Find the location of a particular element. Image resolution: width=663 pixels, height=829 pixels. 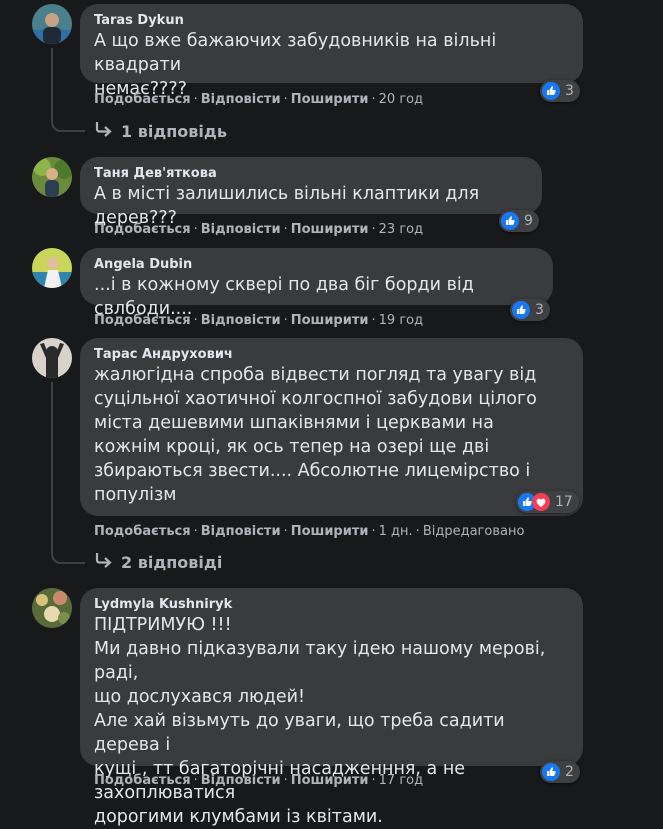

reaction-summary: 9 is located at coordinates (519, 221).